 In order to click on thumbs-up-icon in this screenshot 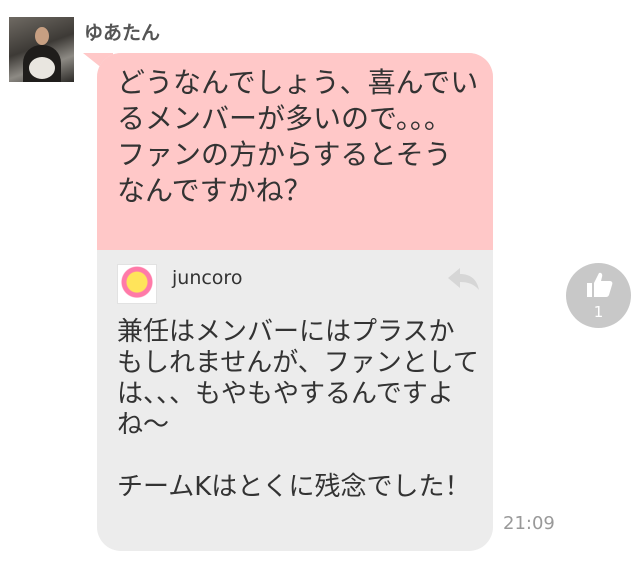, I will do `click(600, 284)`.